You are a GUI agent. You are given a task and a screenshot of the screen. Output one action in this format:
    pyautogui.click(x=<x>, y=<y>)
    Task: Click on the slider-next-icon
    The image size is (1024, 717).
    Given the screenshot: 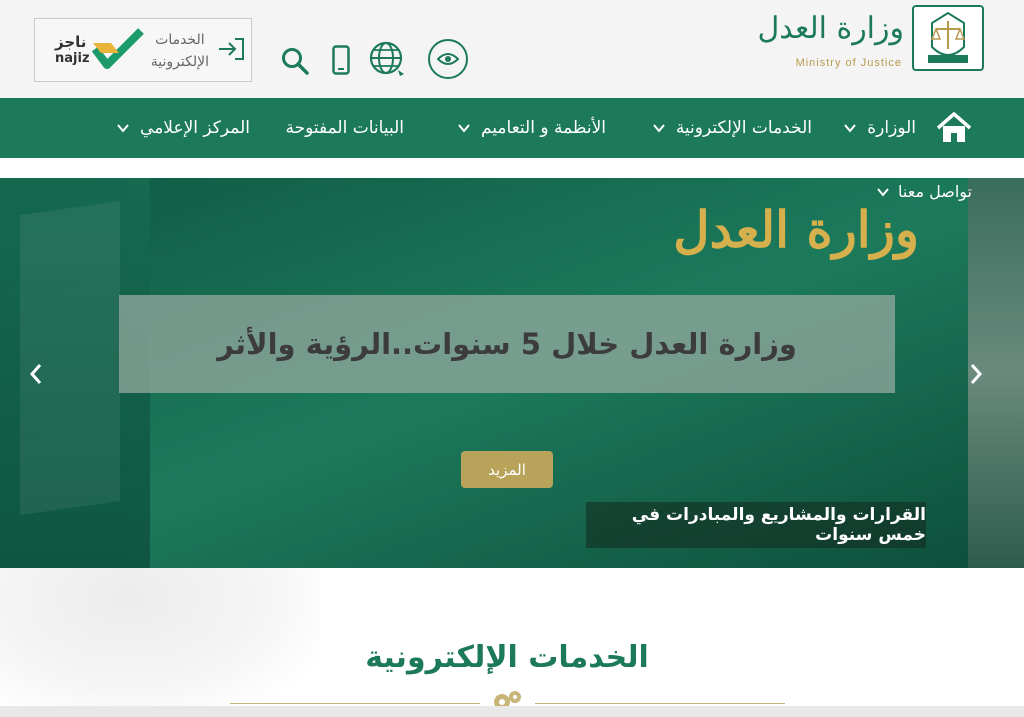 What is the action you would take?
    pyautogui.click(x=976, y=374)
    